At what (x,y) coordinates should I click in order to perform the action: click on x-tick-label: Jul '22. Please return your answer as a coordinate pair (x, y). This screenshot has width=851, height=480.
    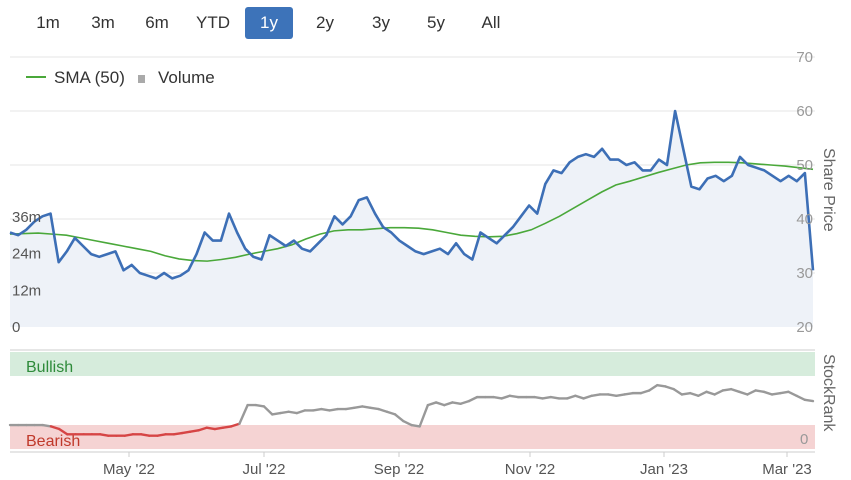
    Looking at the image, I should click on (264, 469).